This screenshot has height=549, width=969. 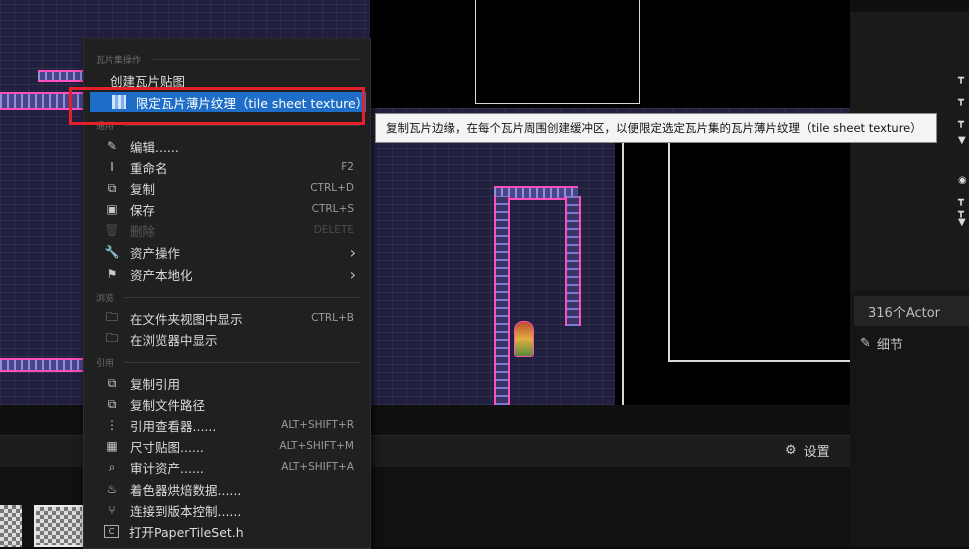 I want to click on menu-shortcut: CTRL+S, so click(x=332, y=209).